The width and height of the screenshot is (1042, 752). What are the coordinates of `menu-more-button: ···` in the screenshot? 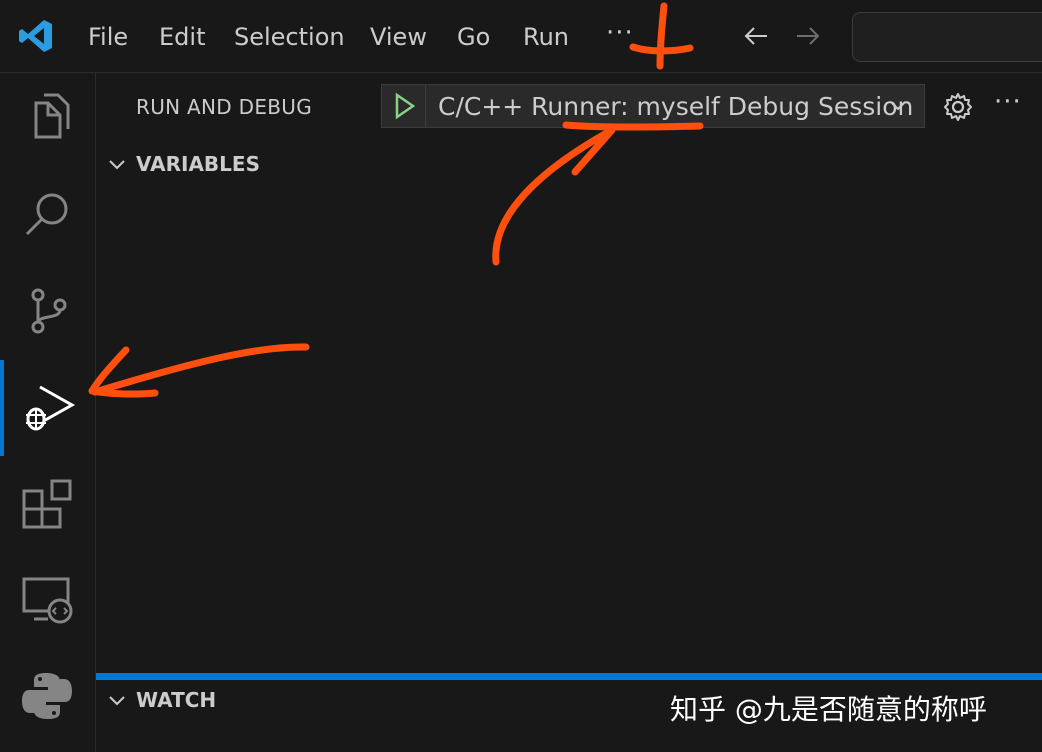 It's located at (620, 33).